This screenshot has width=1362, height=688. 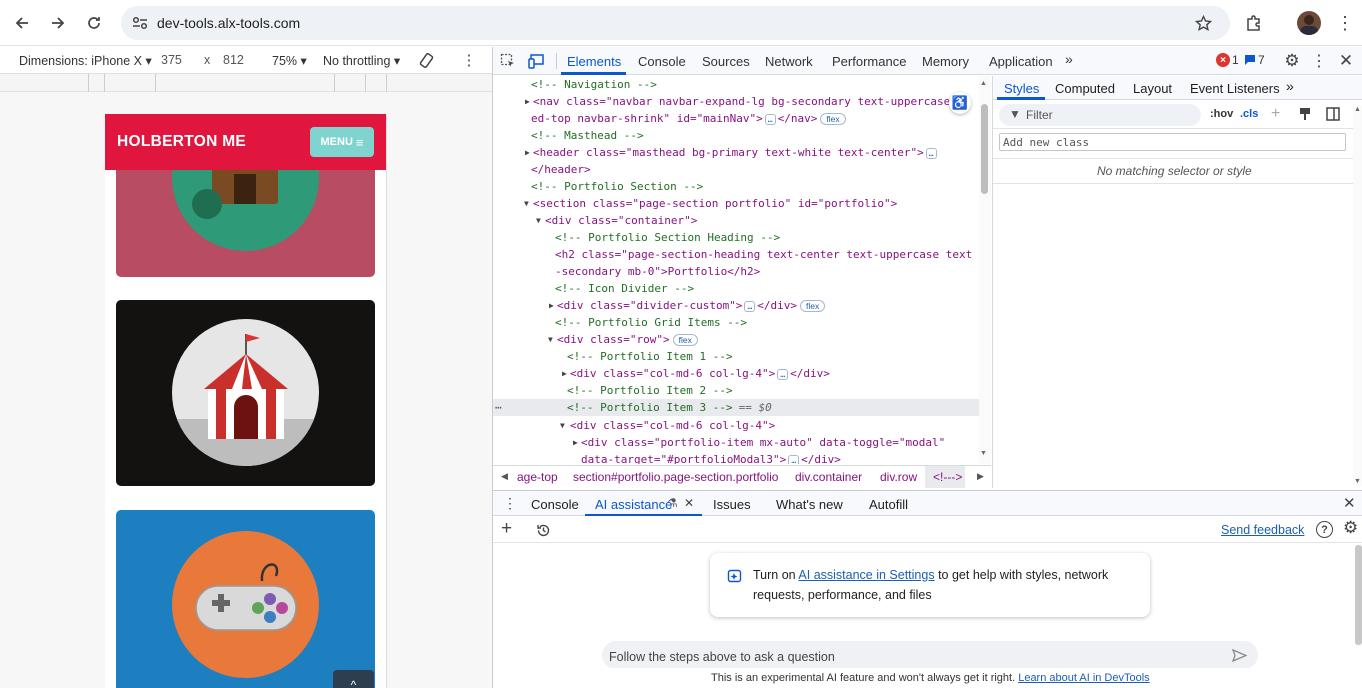 What do you see at coordinates (1100, 115) in the screenshot?
I see `styles-filter-input: ▼ Filter` at bounding box center [1100, 115].